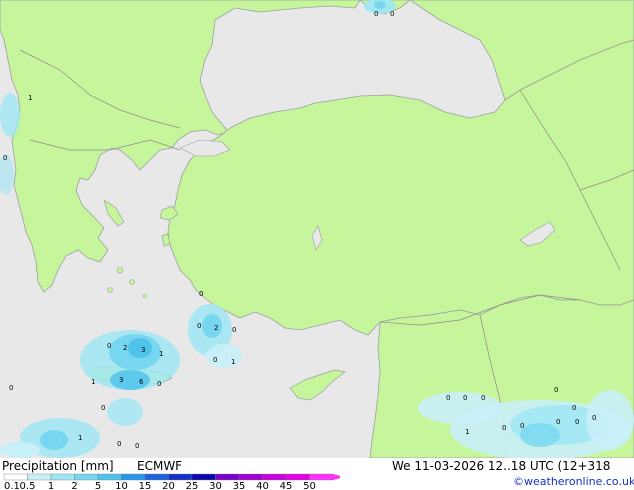  I want to click on colorbar-tick-label: 35, so click(239, 485).